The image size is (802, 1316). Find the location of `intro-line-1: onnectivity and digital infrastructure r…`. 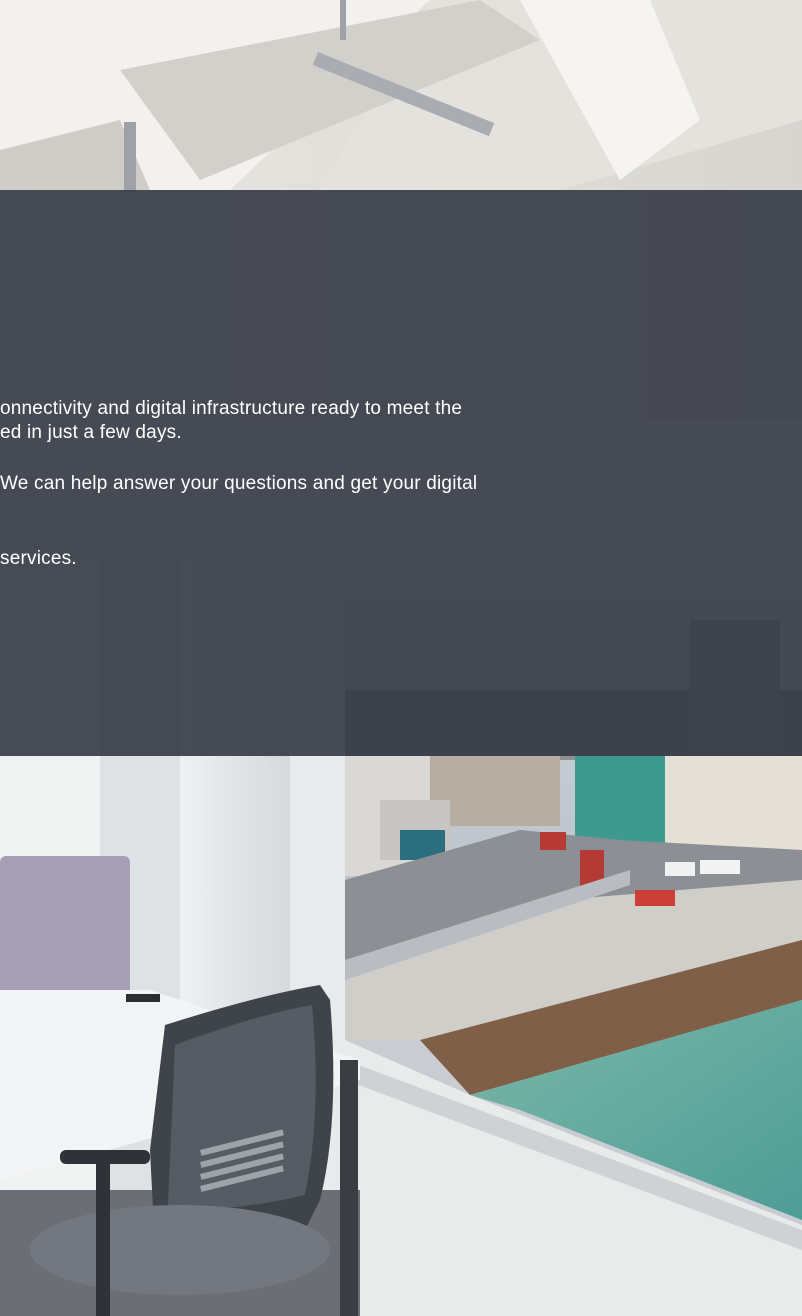

intro-line-1: onnectivity and digital infrastructure r… is located at coordinates (231, 408).